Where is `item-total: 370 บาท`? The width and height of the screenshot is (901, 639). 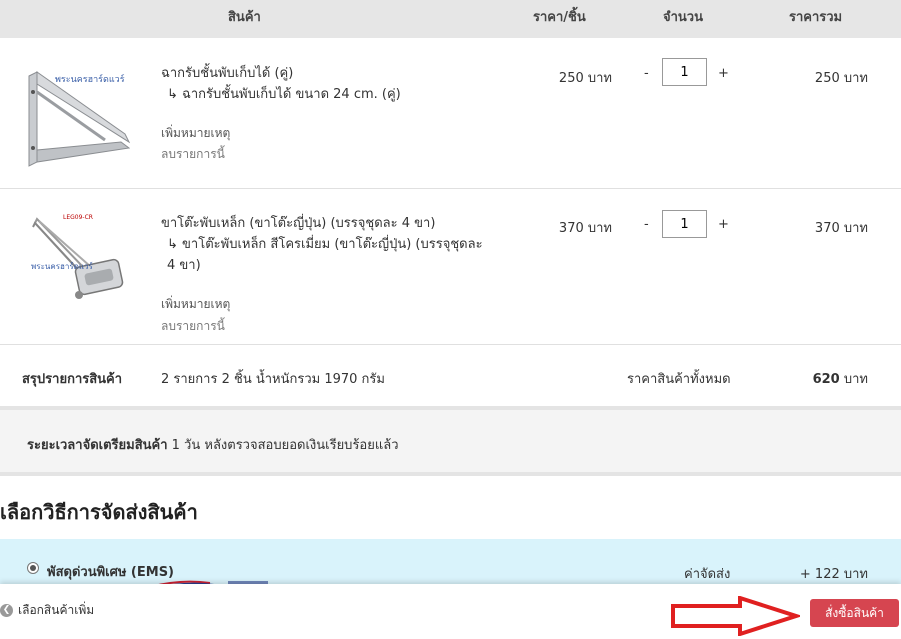
item-total: 370 บาท is located at coordinates (841, 228).